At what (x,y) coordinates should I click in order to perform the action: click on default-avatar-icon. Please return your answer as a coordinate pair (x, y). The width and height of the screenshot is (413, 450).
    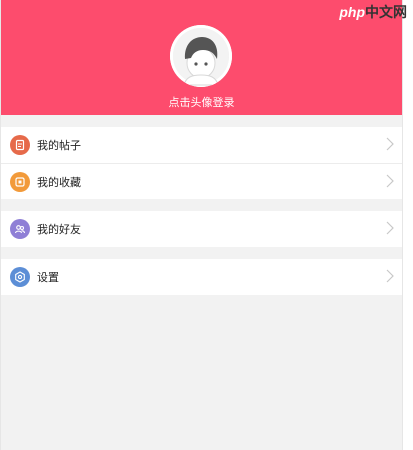
    Looking at the image, I should click on (201, 57).